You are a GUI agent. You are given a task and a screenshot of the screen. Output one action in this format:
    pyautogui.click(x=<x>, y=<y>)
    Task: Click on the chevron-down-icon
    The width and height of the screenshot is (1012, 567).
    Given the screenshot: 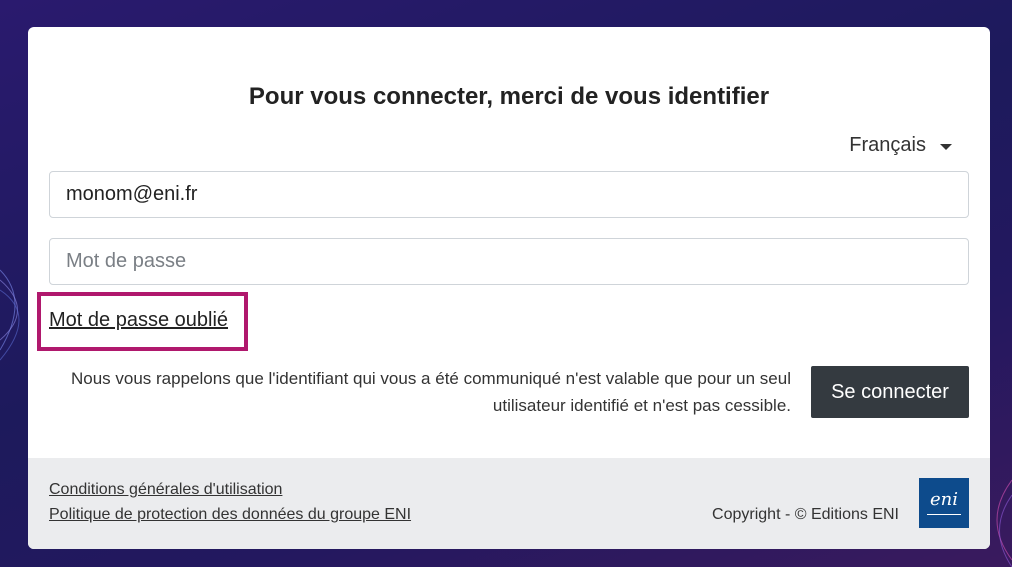 What is the action you would take?
    pyautogui.click(x=946, y=146)
    